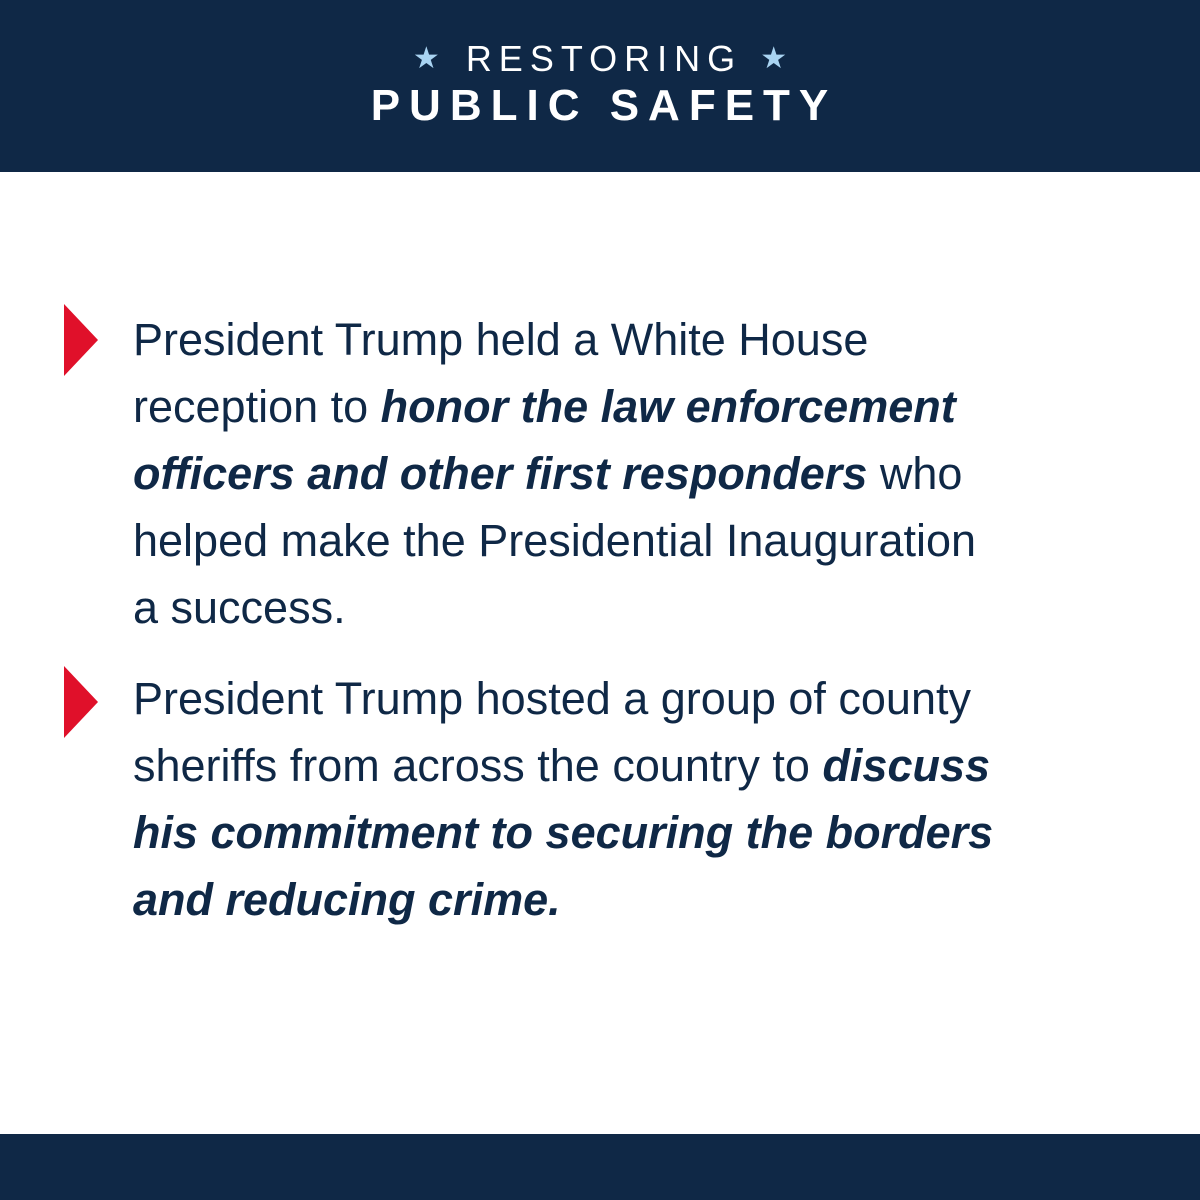 The height and width of the screenshot is (1200, 1200). I want to click on item-text-emphasis: honor the law enforcement, so click(668, 406).